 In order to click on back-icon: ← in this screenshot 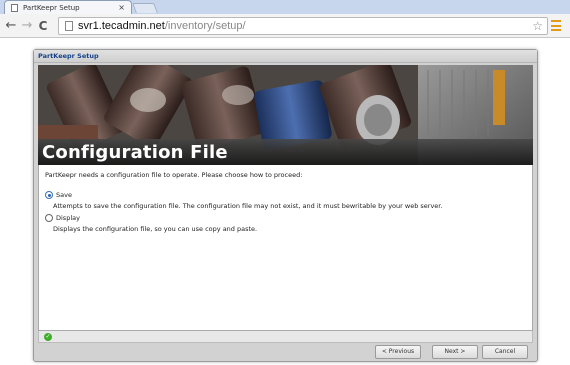, I will do `click(11, 26)`.